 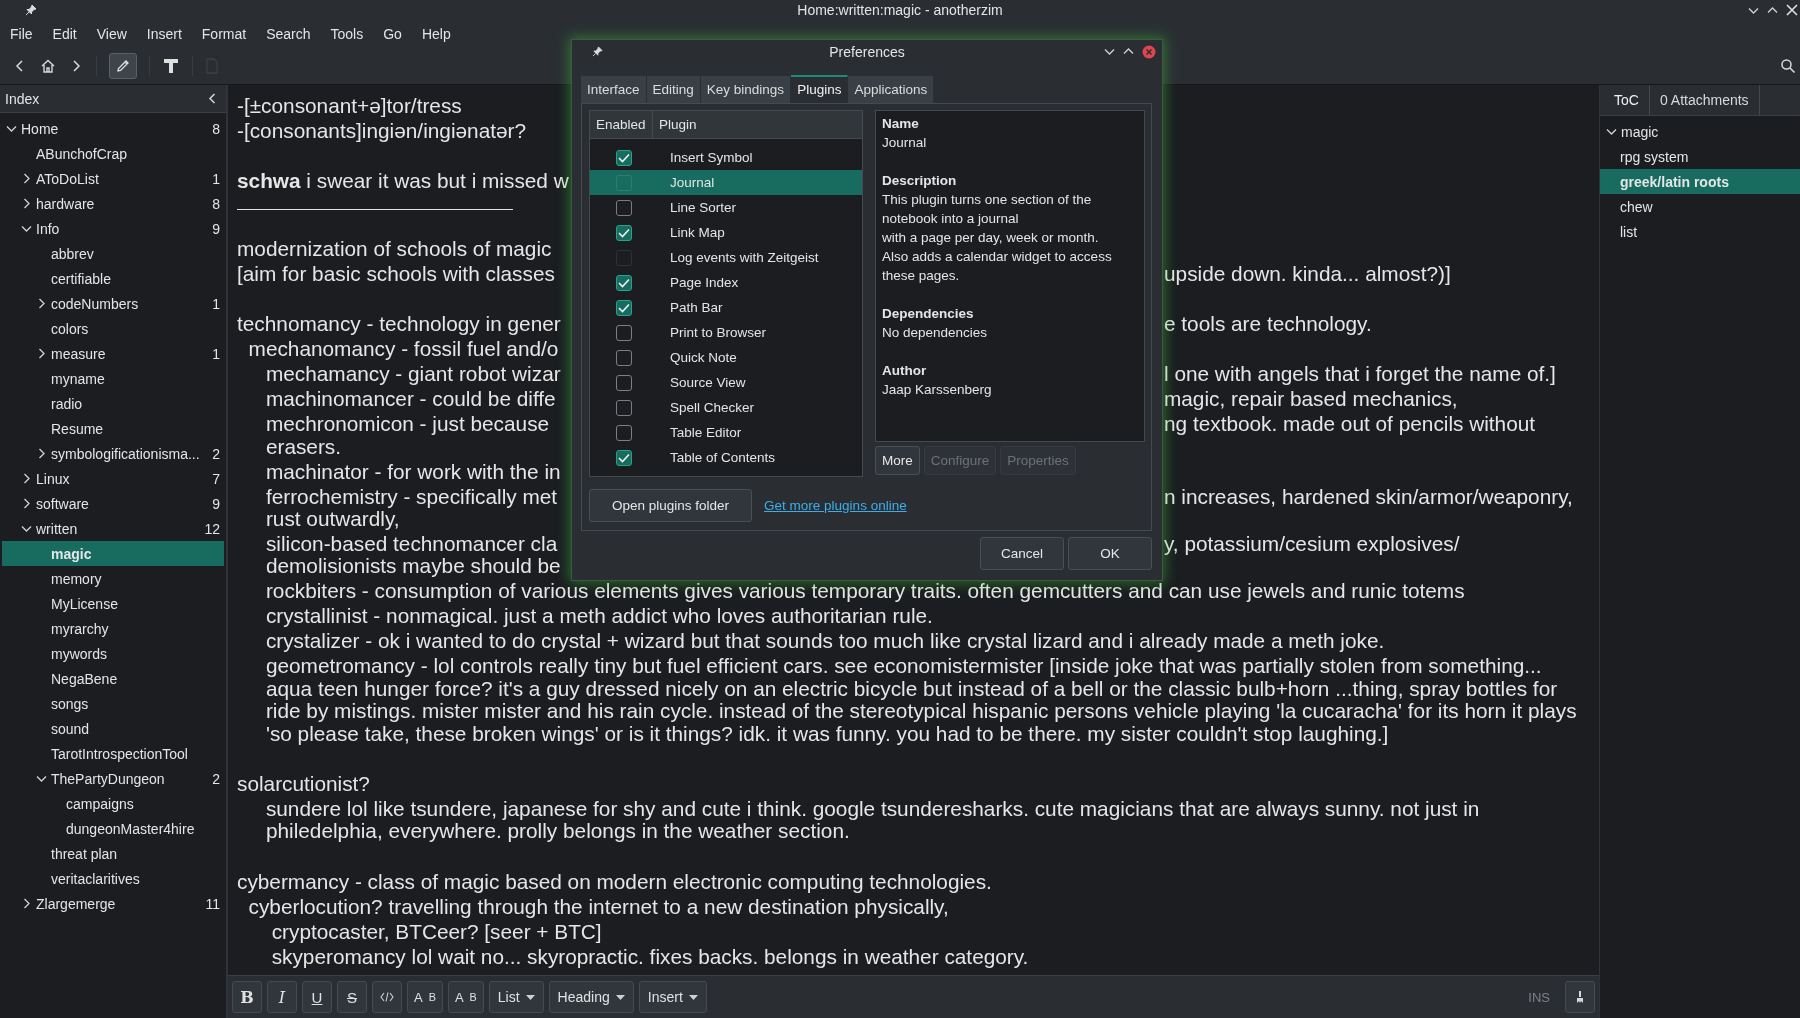 I want to click on toc-item: rpg system, so click(x=1700, y=156).